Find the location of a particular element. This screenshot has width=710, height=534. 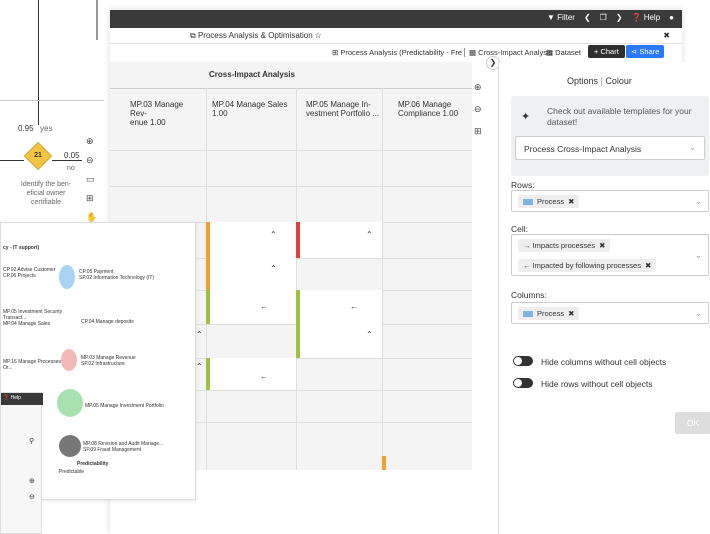

mini-topbar: ❓ Help is located at coordinates (22, 399).